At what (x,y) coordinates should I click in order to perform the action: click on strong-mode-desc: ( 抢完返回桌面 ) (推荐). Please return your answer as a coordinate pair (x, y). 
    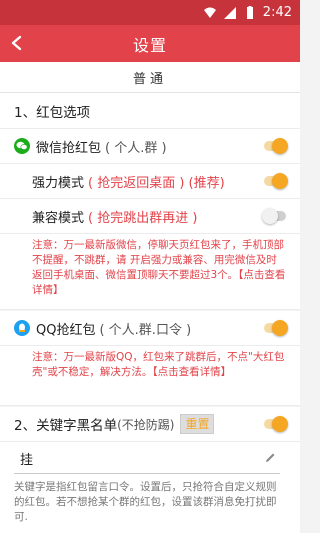
    Looking at the image, I should click on (156, 183).